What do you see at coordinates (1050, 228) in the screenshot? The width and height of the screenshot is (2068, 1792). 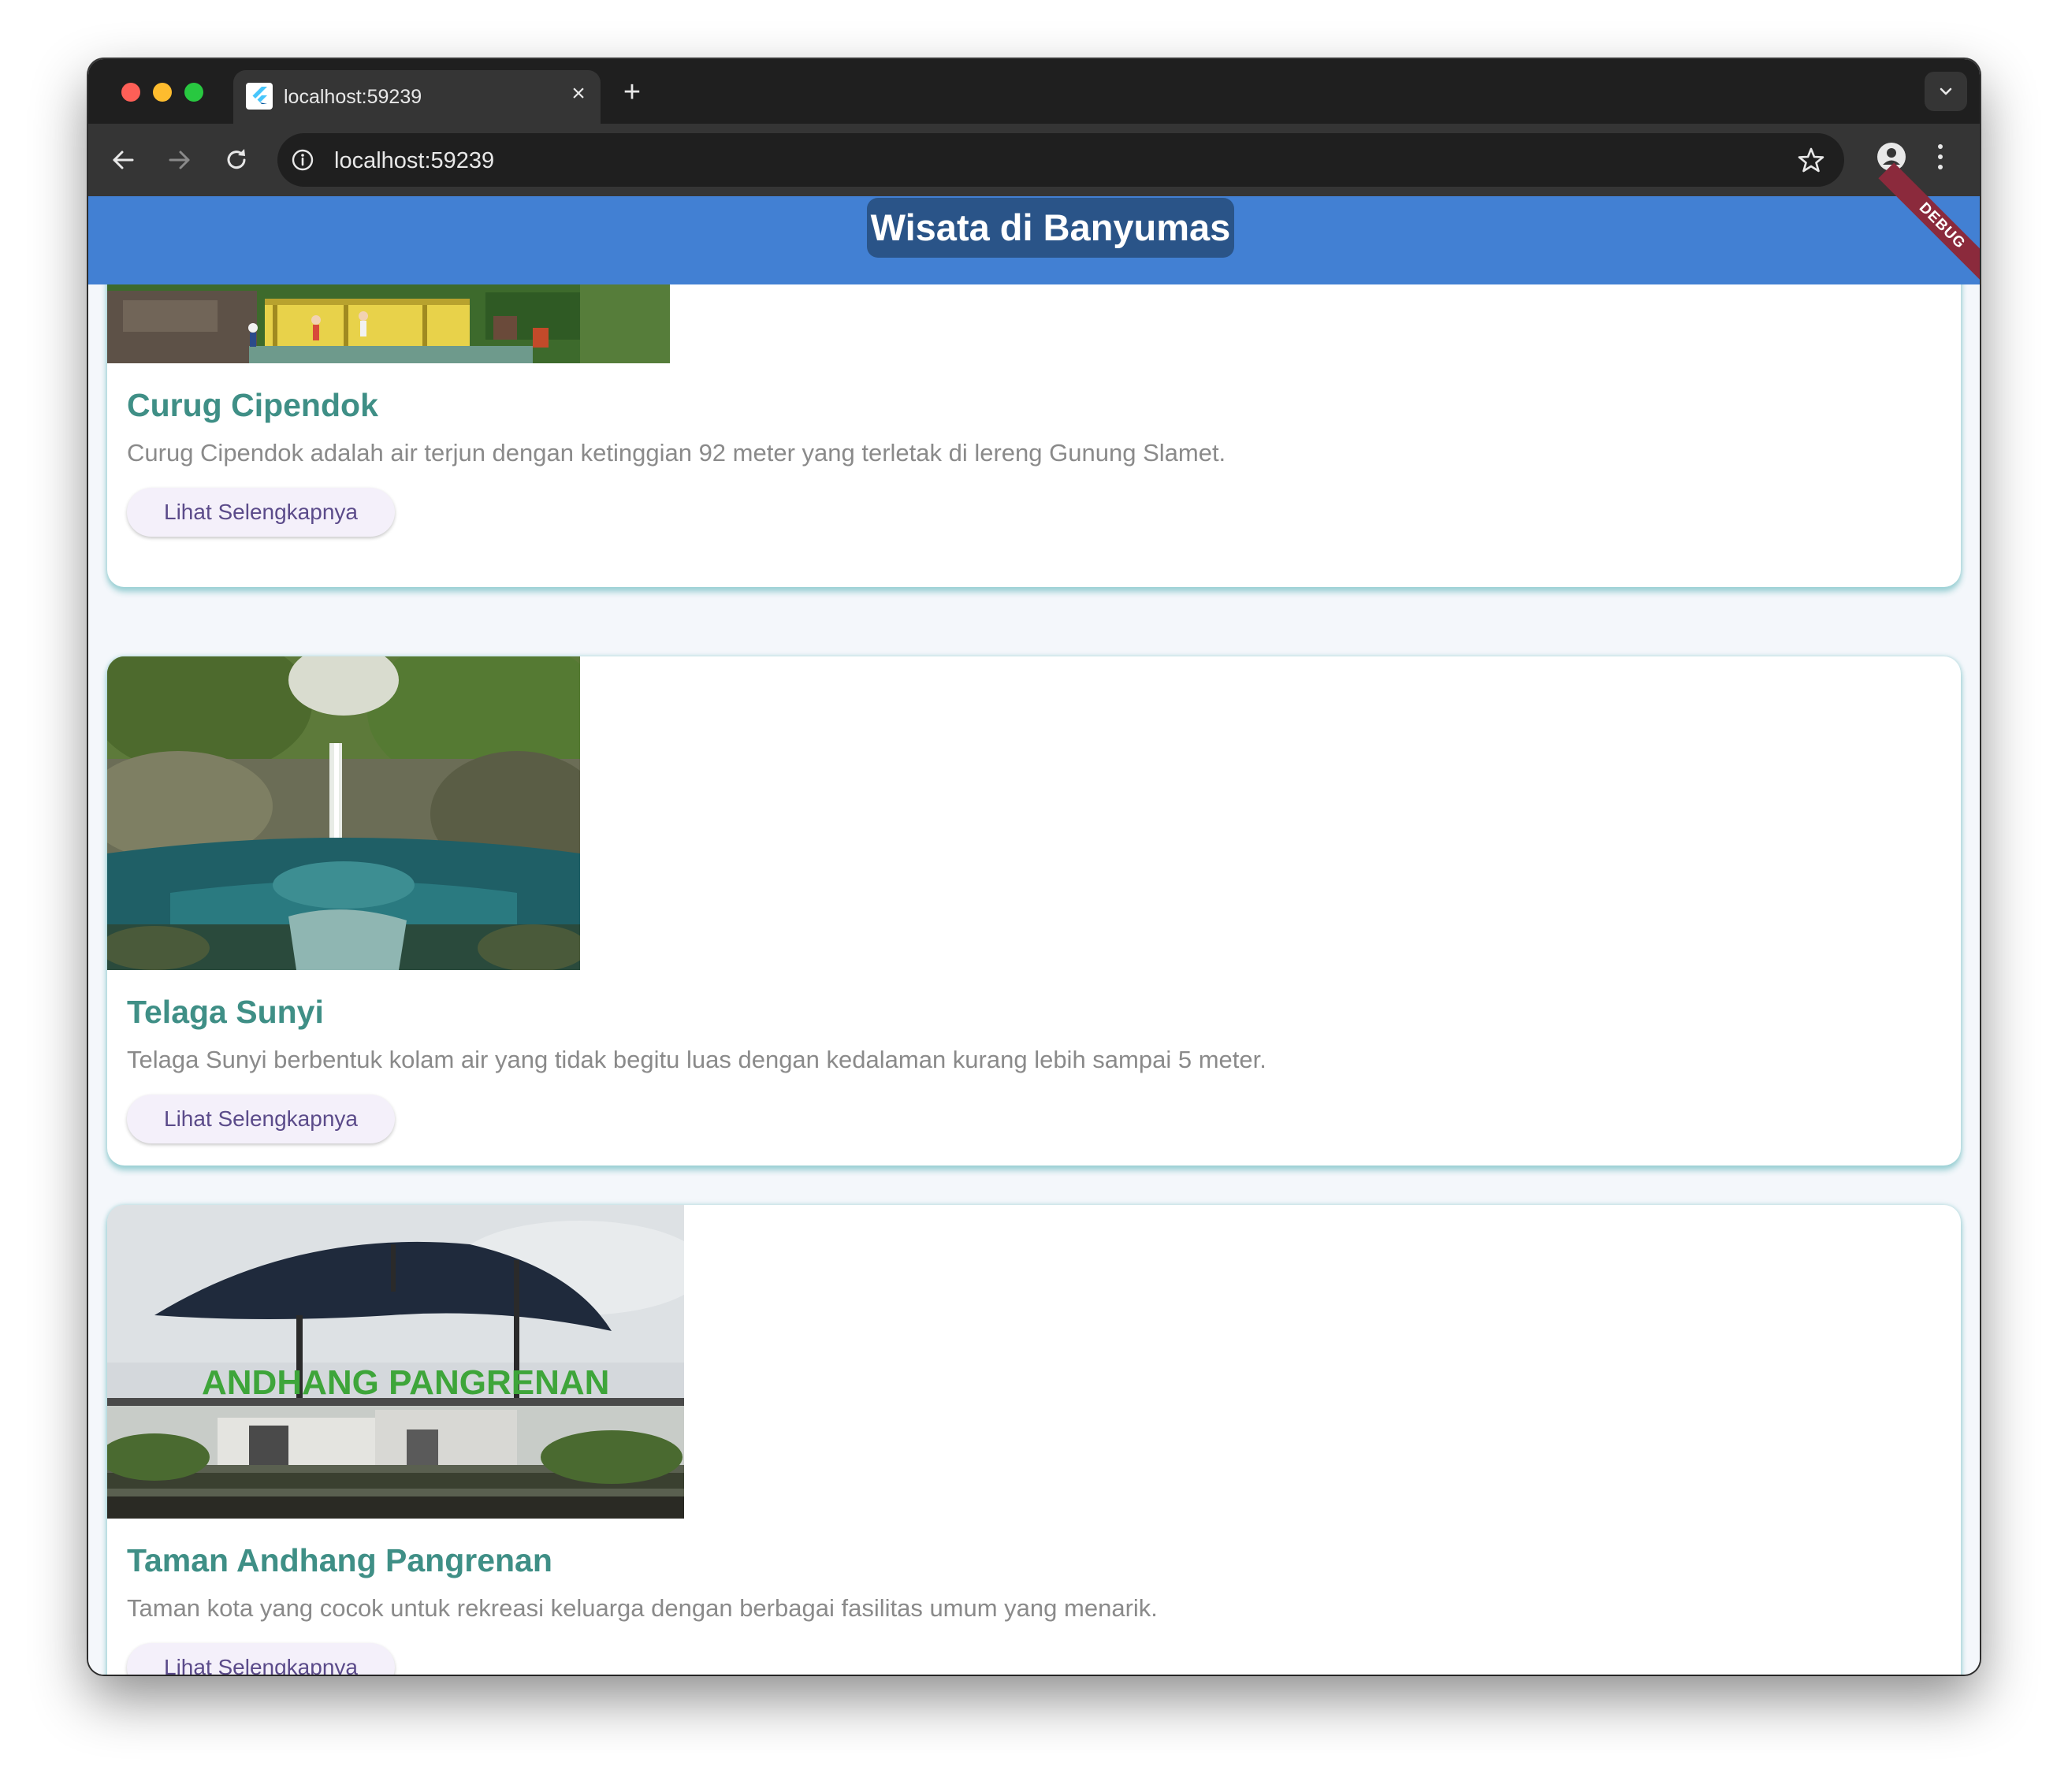 I see `page-title: Wisata di Banyumas` at bounding box center [1050, 228].